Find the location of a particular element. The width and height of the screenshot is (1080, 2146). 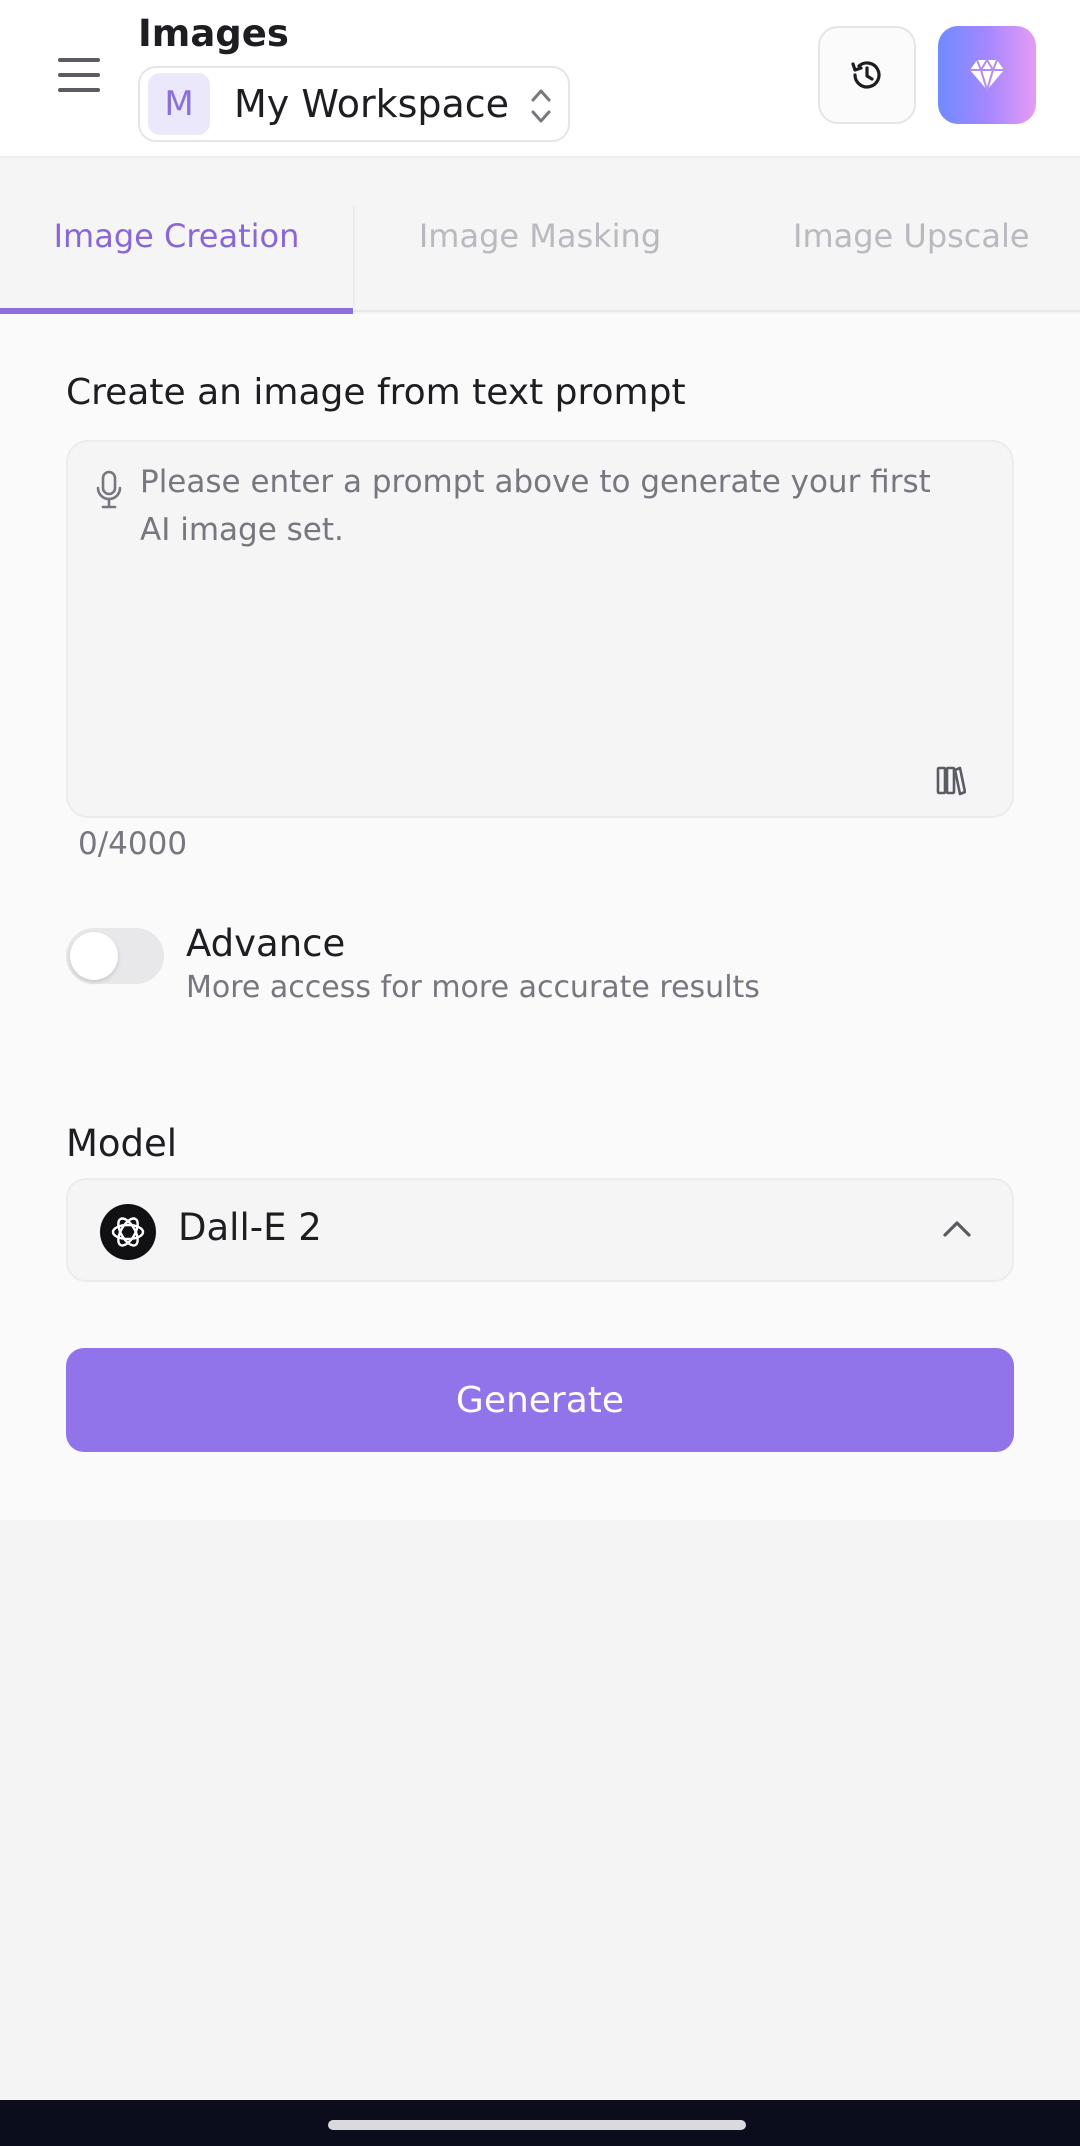

workspace-selector: M My Workspace is located at coordinates (354, 104).